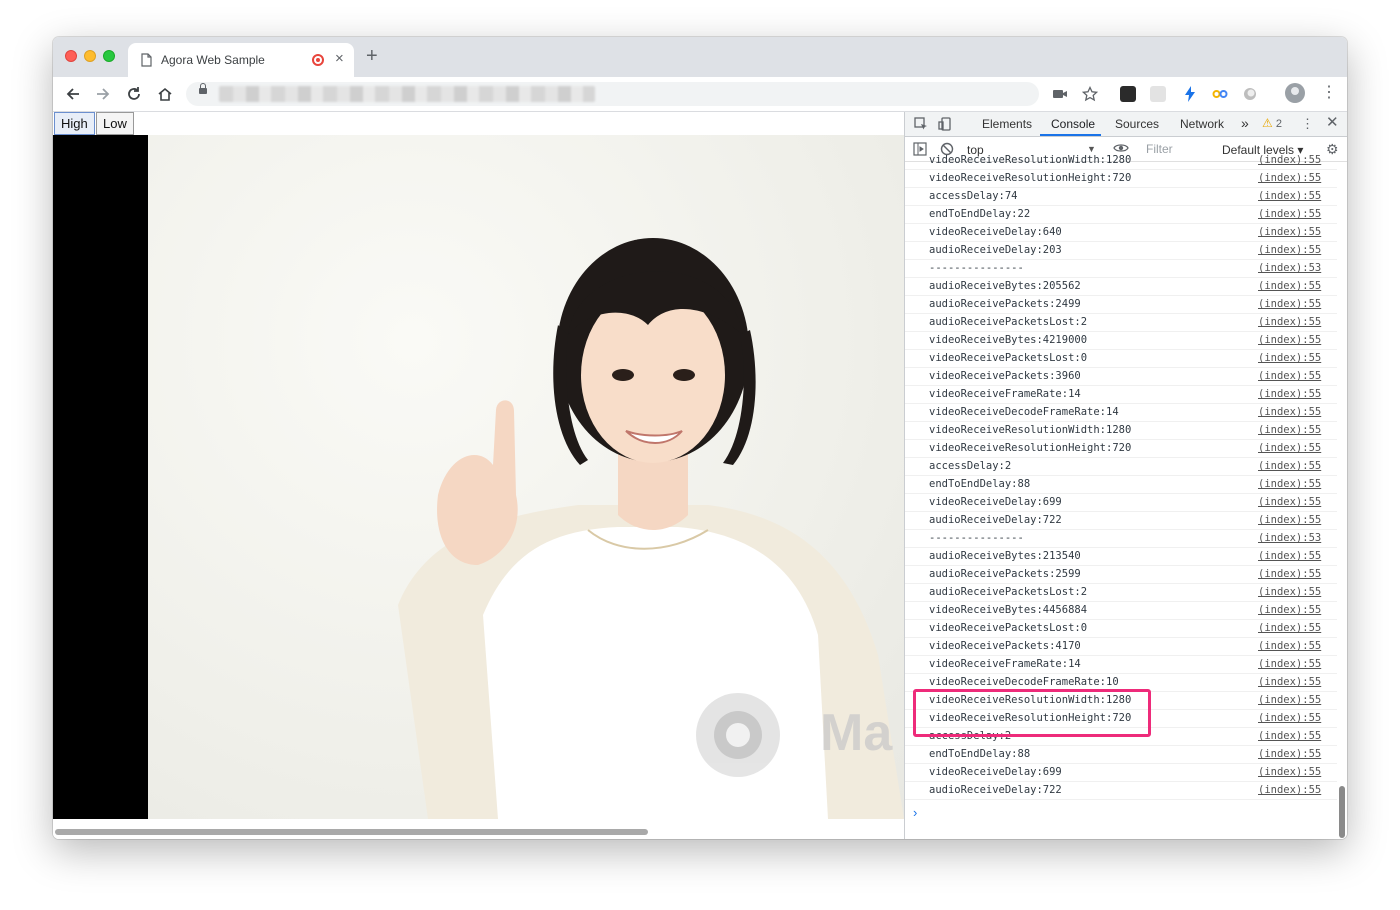 The width and height of the screenshot is (1400, 910). What do you see at coordinates (372, 56) in the screenshot?
I see `new-tab-button: +` at bounding box center [372, 56].